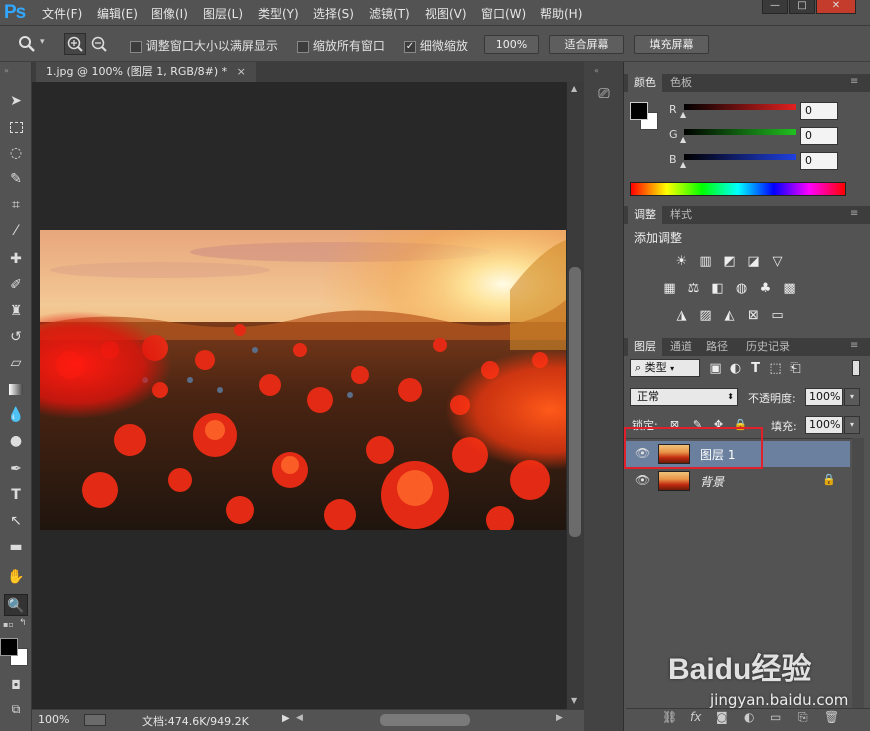 This screenshot has width=870, height=731. I want to click on zoom-in-button, so click(75, 44).